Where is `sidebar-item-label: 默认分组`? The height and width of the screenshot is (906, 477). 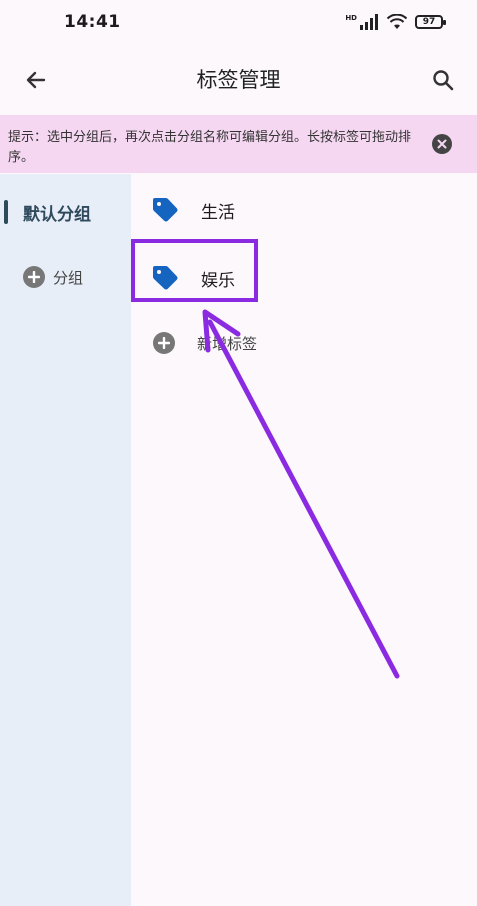
sidebar-item-label: 默认分组 is located at coordinates (57, 215).